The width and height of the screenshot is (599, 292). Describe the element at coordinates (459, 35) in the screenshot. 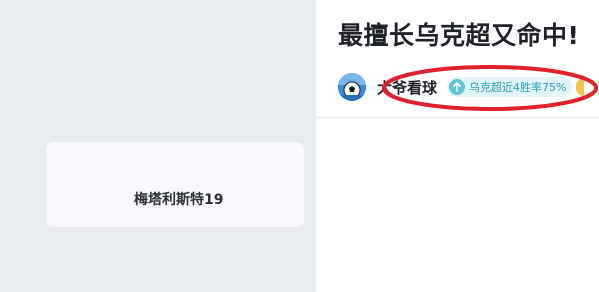

I see `article-title: 最擅长乌克超又命中!` at that location.